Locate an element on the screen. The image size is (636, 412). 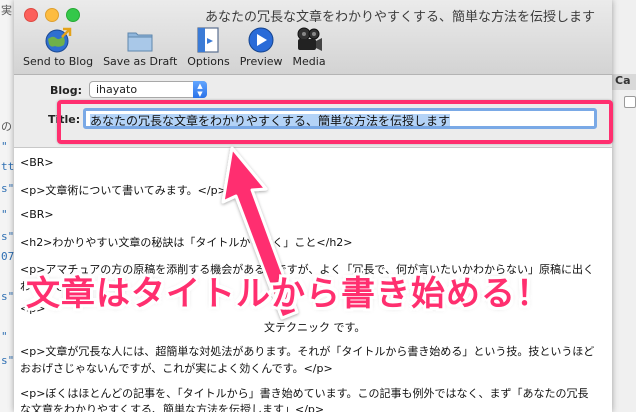
background-side-panel: Ca is located at coordinates (623, 206).